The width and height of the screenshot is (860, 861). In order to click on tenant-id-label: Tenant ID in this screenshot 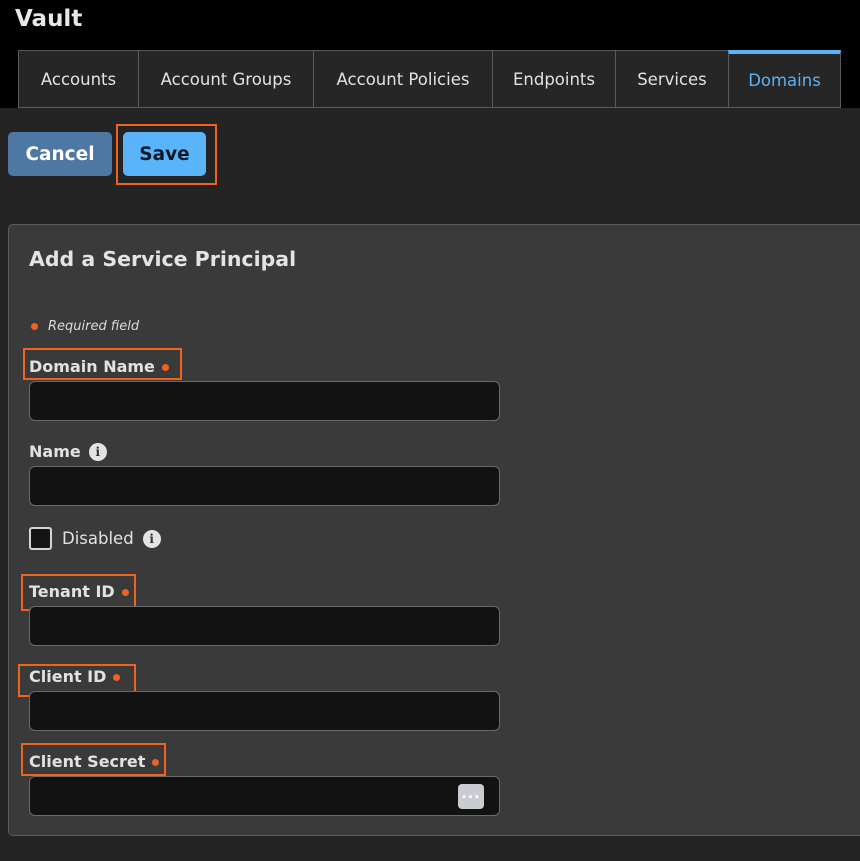, I will do `click(79, 591)`.